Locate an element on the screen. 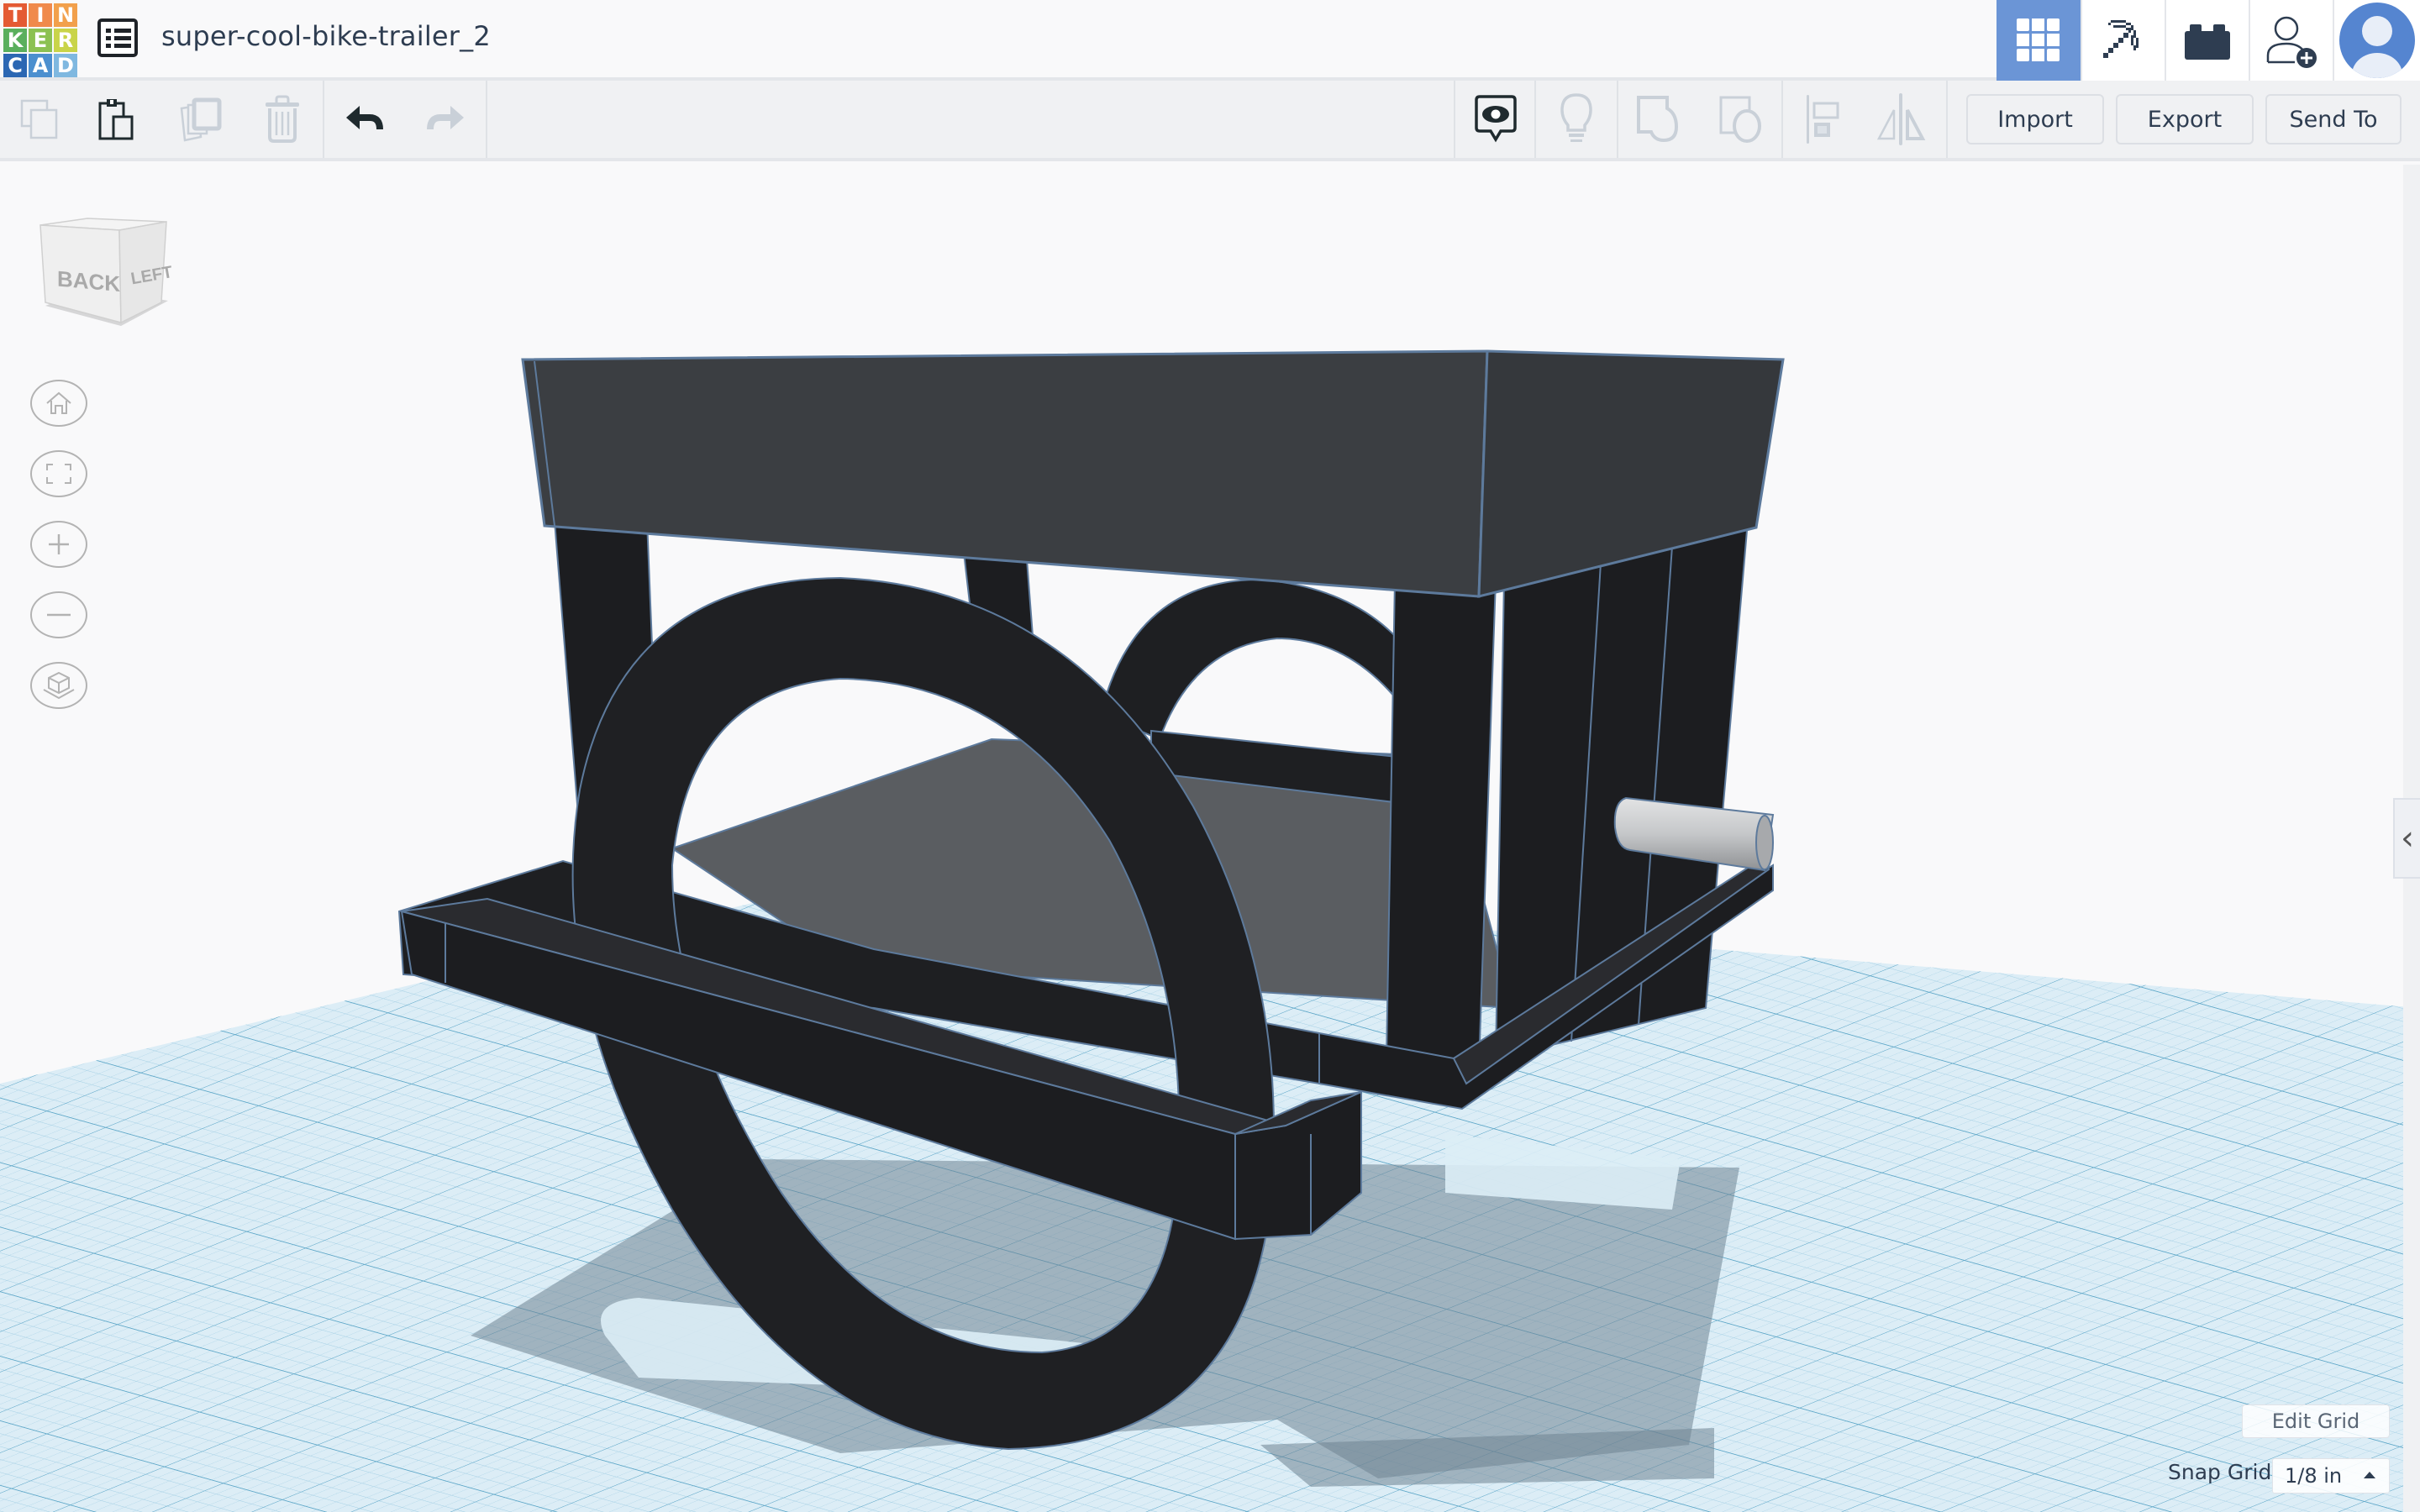 The image size is (2420, 1512). export-button: Export is located at coordinates (2185, 119).